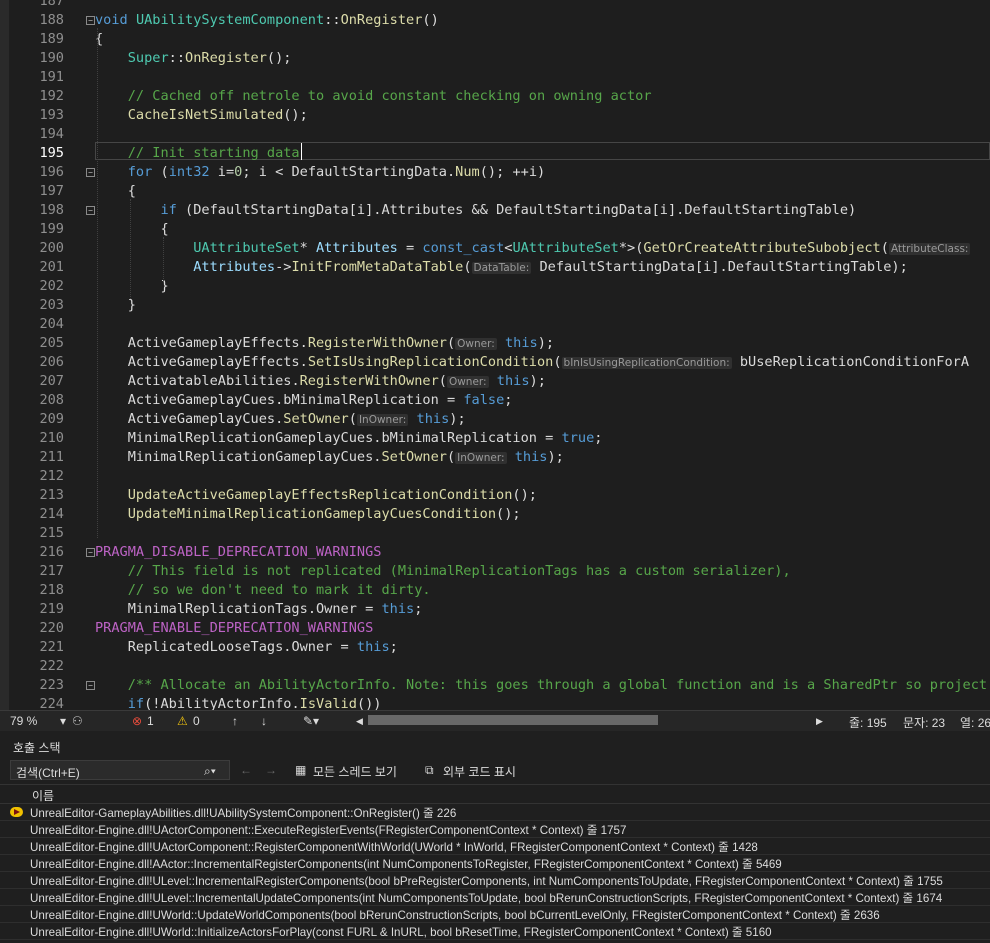 The height and width of the screenshot is (943, 990). I want to click on code-line: 221 ReplicatedLooseTags.Owner = this;, so click(495, 647).